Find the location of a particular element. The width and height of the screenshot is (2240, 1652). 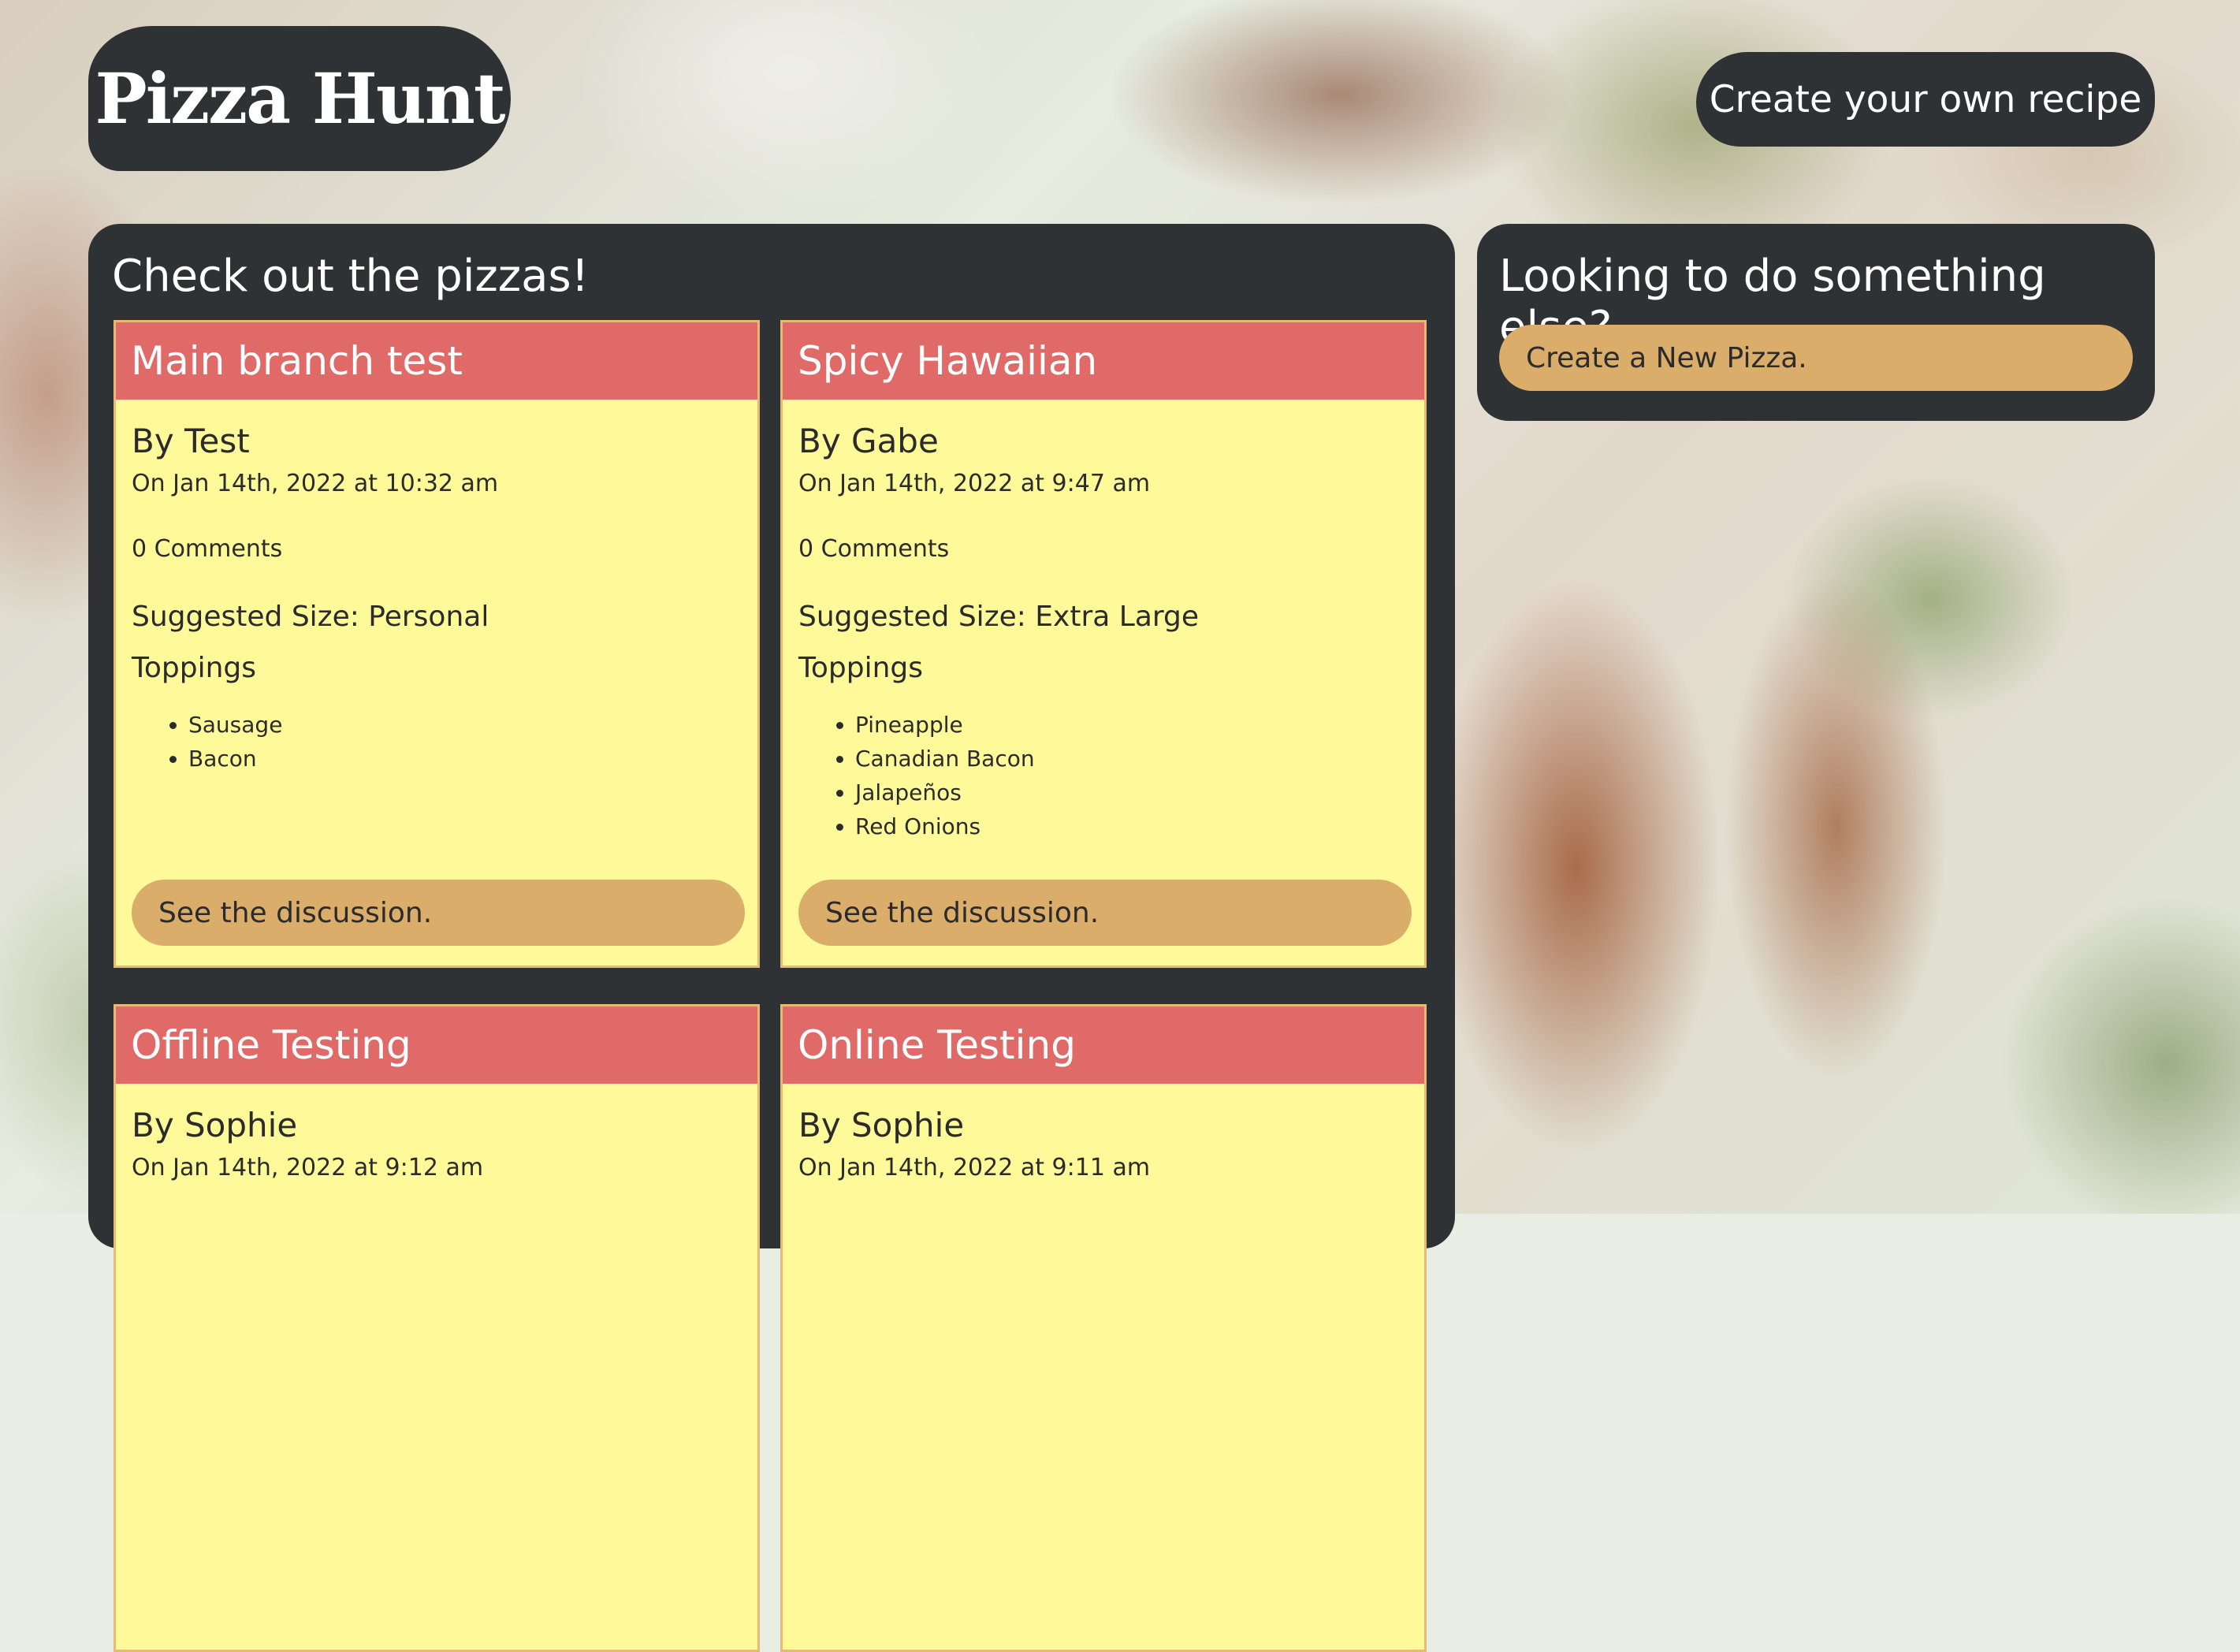

create-recipe-button: Create your own recipe is located at coordinates (1926, 99).